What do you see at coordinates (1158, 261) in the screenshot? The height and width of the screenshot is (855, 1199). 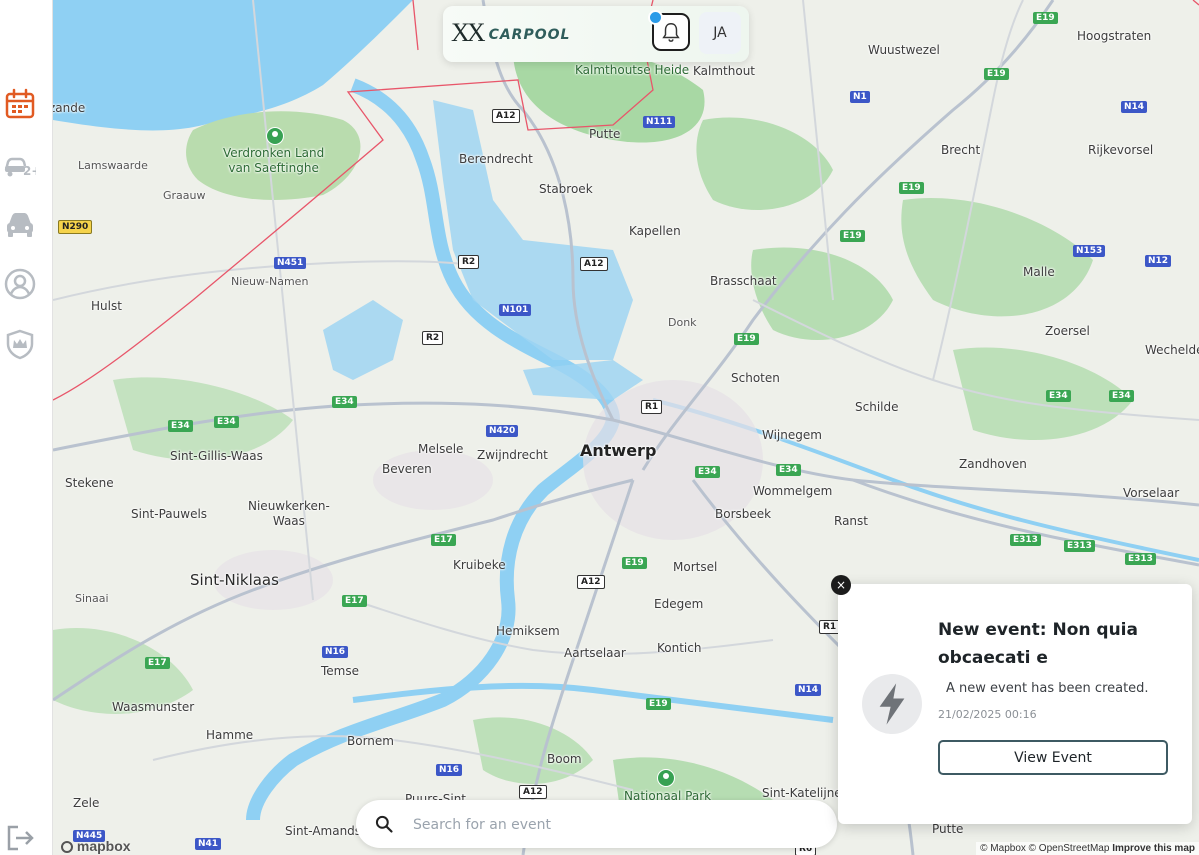 I see `road-shield: N12` at bounding box center [1158, 261].